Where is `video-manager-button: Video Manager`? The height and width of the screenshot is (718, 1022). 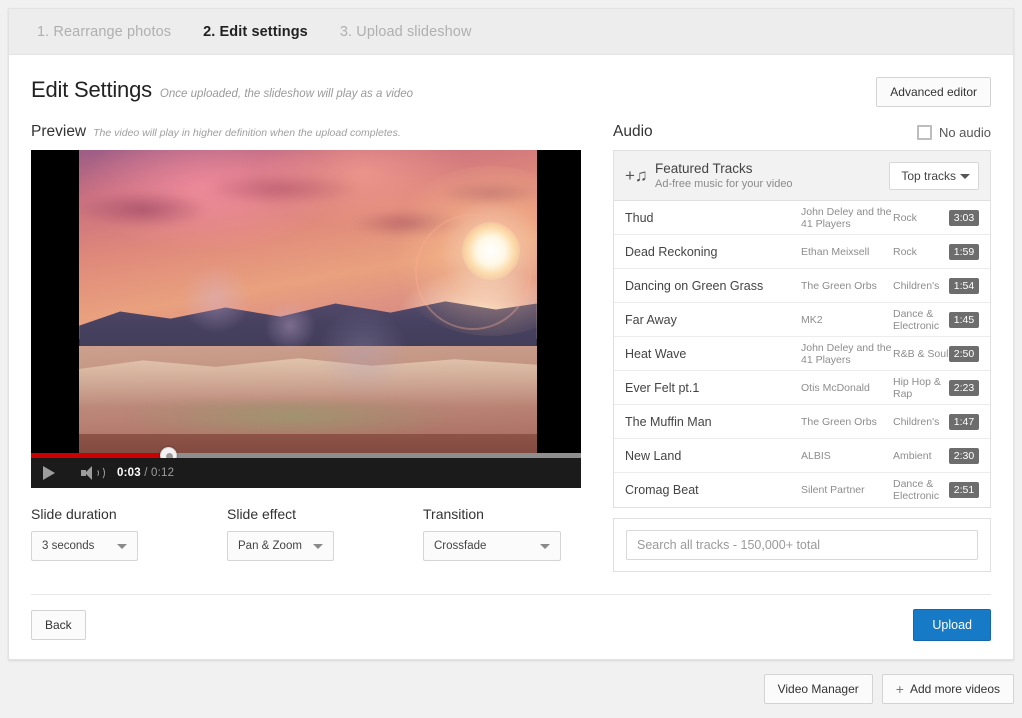 video-manager-button: Video Manager is located at coordinates (818, 689).